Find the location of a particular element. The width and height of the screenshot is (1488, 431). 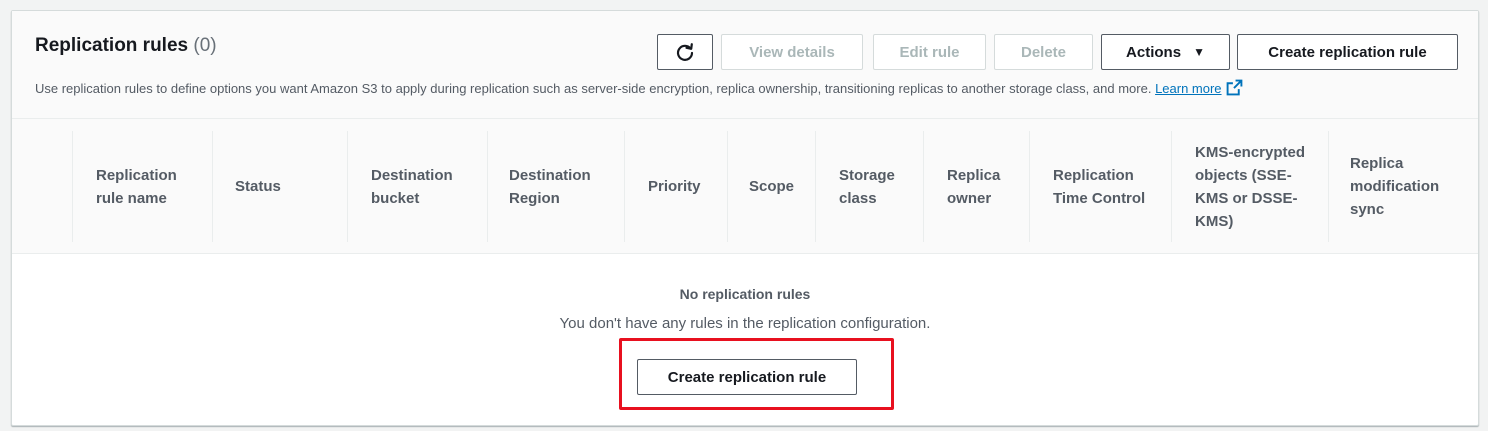

actions-dropdown: Actions ▼ is located at coordinates (1165, 52).